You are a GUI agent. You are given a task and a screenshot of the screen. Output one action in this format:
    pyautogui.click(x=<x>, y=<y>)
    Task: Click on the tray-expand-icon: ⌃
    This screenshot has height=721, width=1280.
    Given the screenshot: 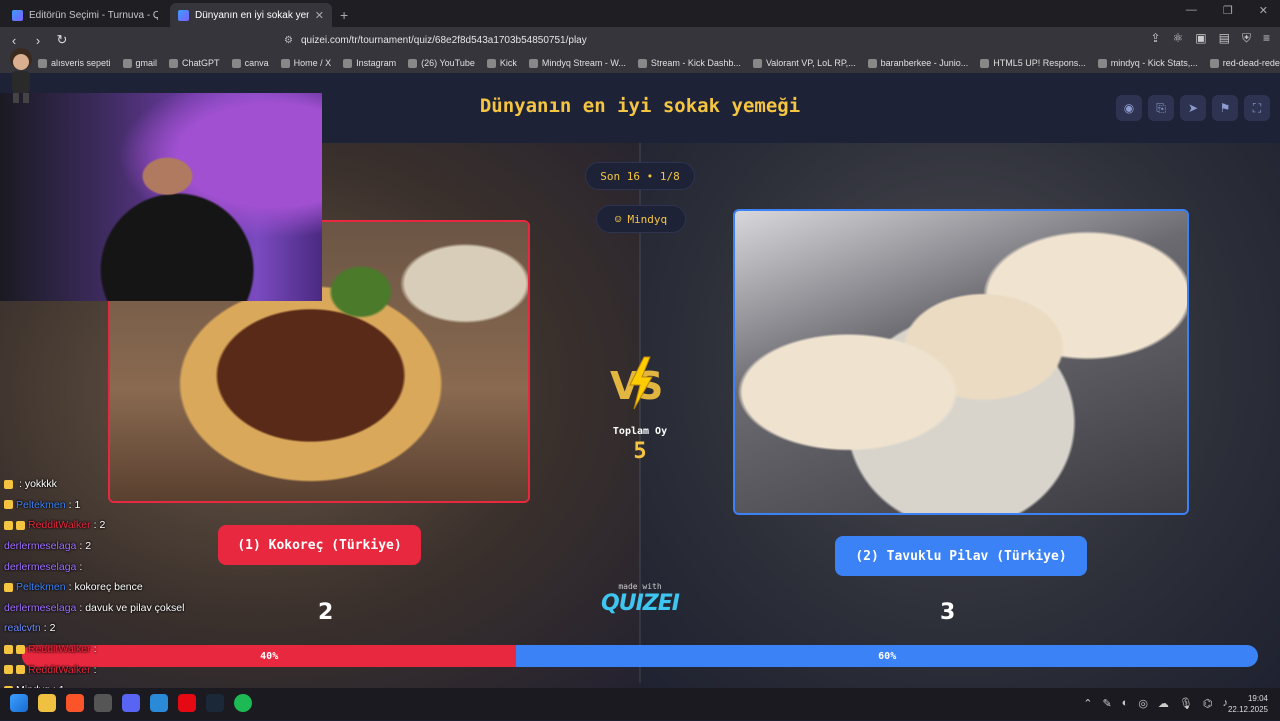 What is the action you would take?
    pyautogui.click(x=1087, y=703)
    